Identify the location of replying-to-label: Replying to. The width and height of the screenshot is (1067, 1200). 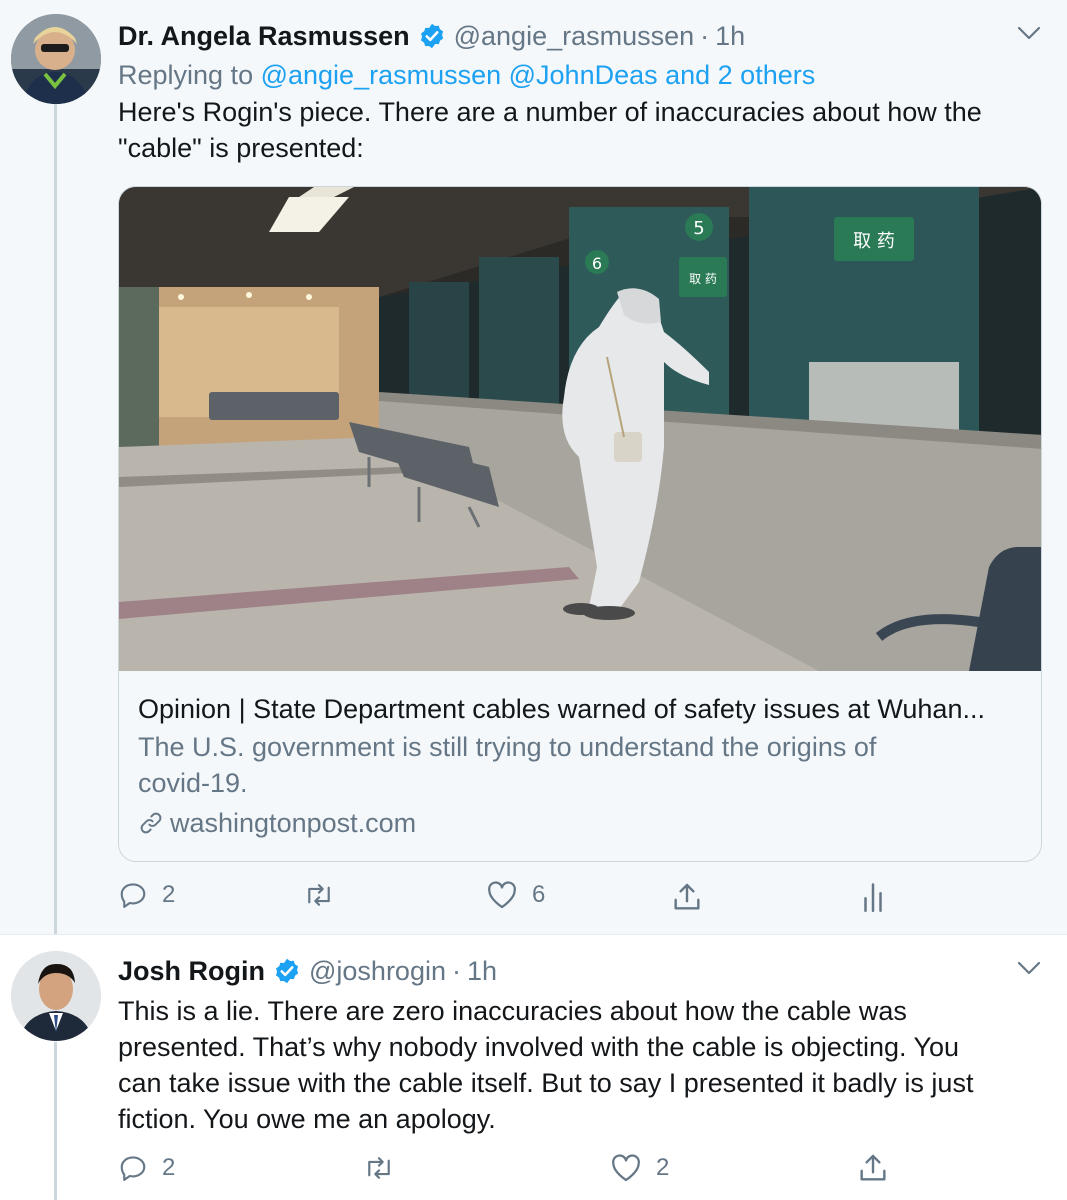
(189, 75).